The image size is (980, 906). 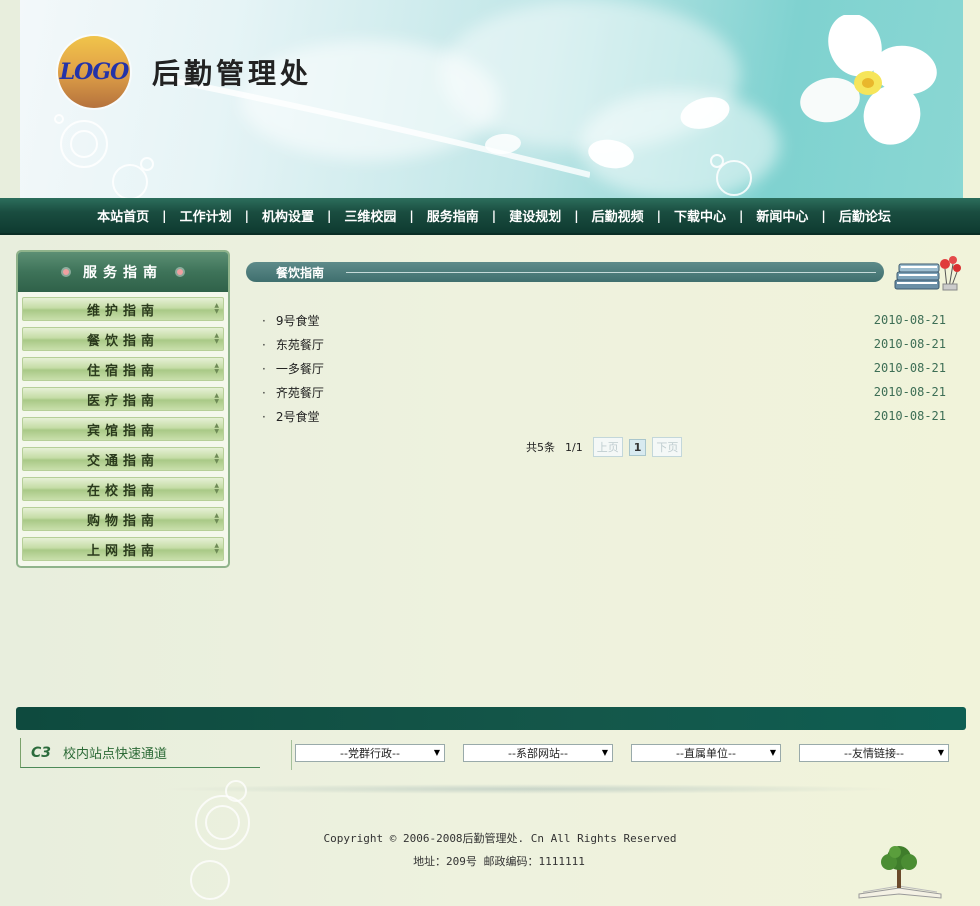 What do you see at coordinates (604, 392) in the screenshot?
I see `list-item: 齐苑餐厅 2010-08-21` at bounding box center [604, 392].